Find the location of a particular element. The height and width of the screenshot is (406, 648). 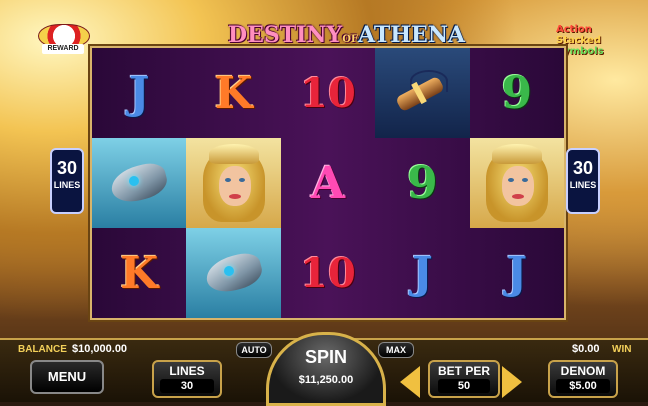

balance-value: $10,000.00 is located at coordinates (100, 349).